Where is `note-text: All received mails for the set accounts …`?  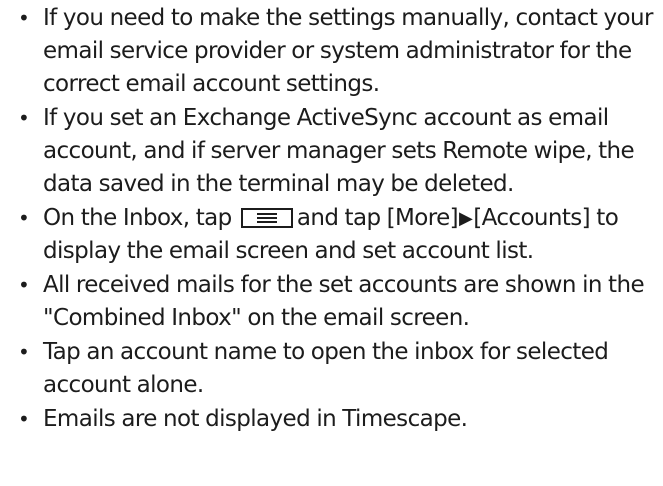
note-text: All received mails for the set accounts … is located at coordinates (344, 301).